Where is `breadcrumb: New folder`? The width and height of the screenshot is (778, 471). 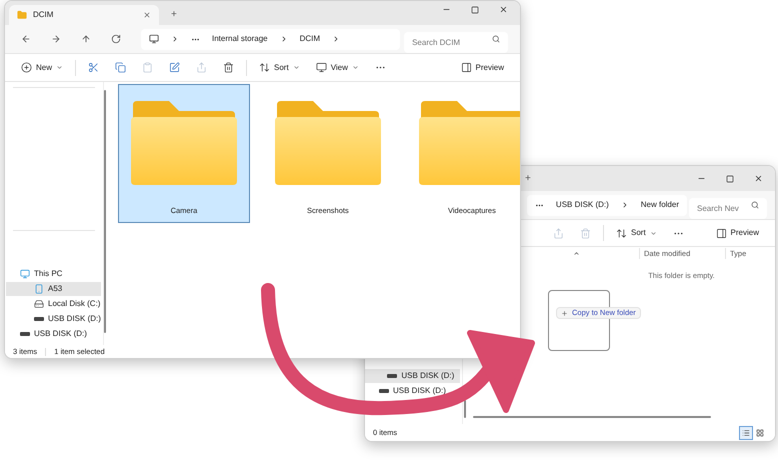 breadcrumb: New folder is located at coordinates (659, 205).